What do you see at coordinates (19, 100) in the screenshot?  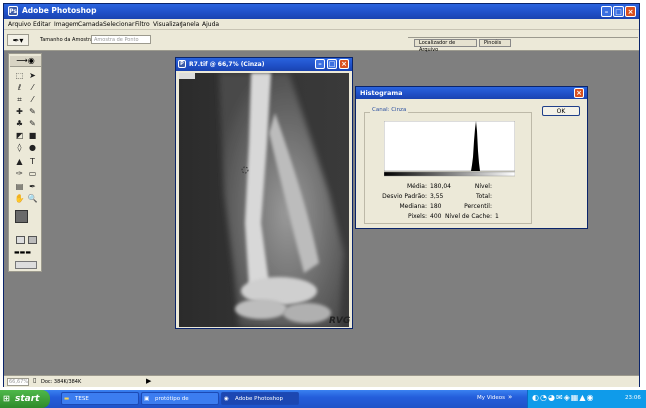 I see `crop-tool-icon: ⌗` at bounding box center [19, 100].